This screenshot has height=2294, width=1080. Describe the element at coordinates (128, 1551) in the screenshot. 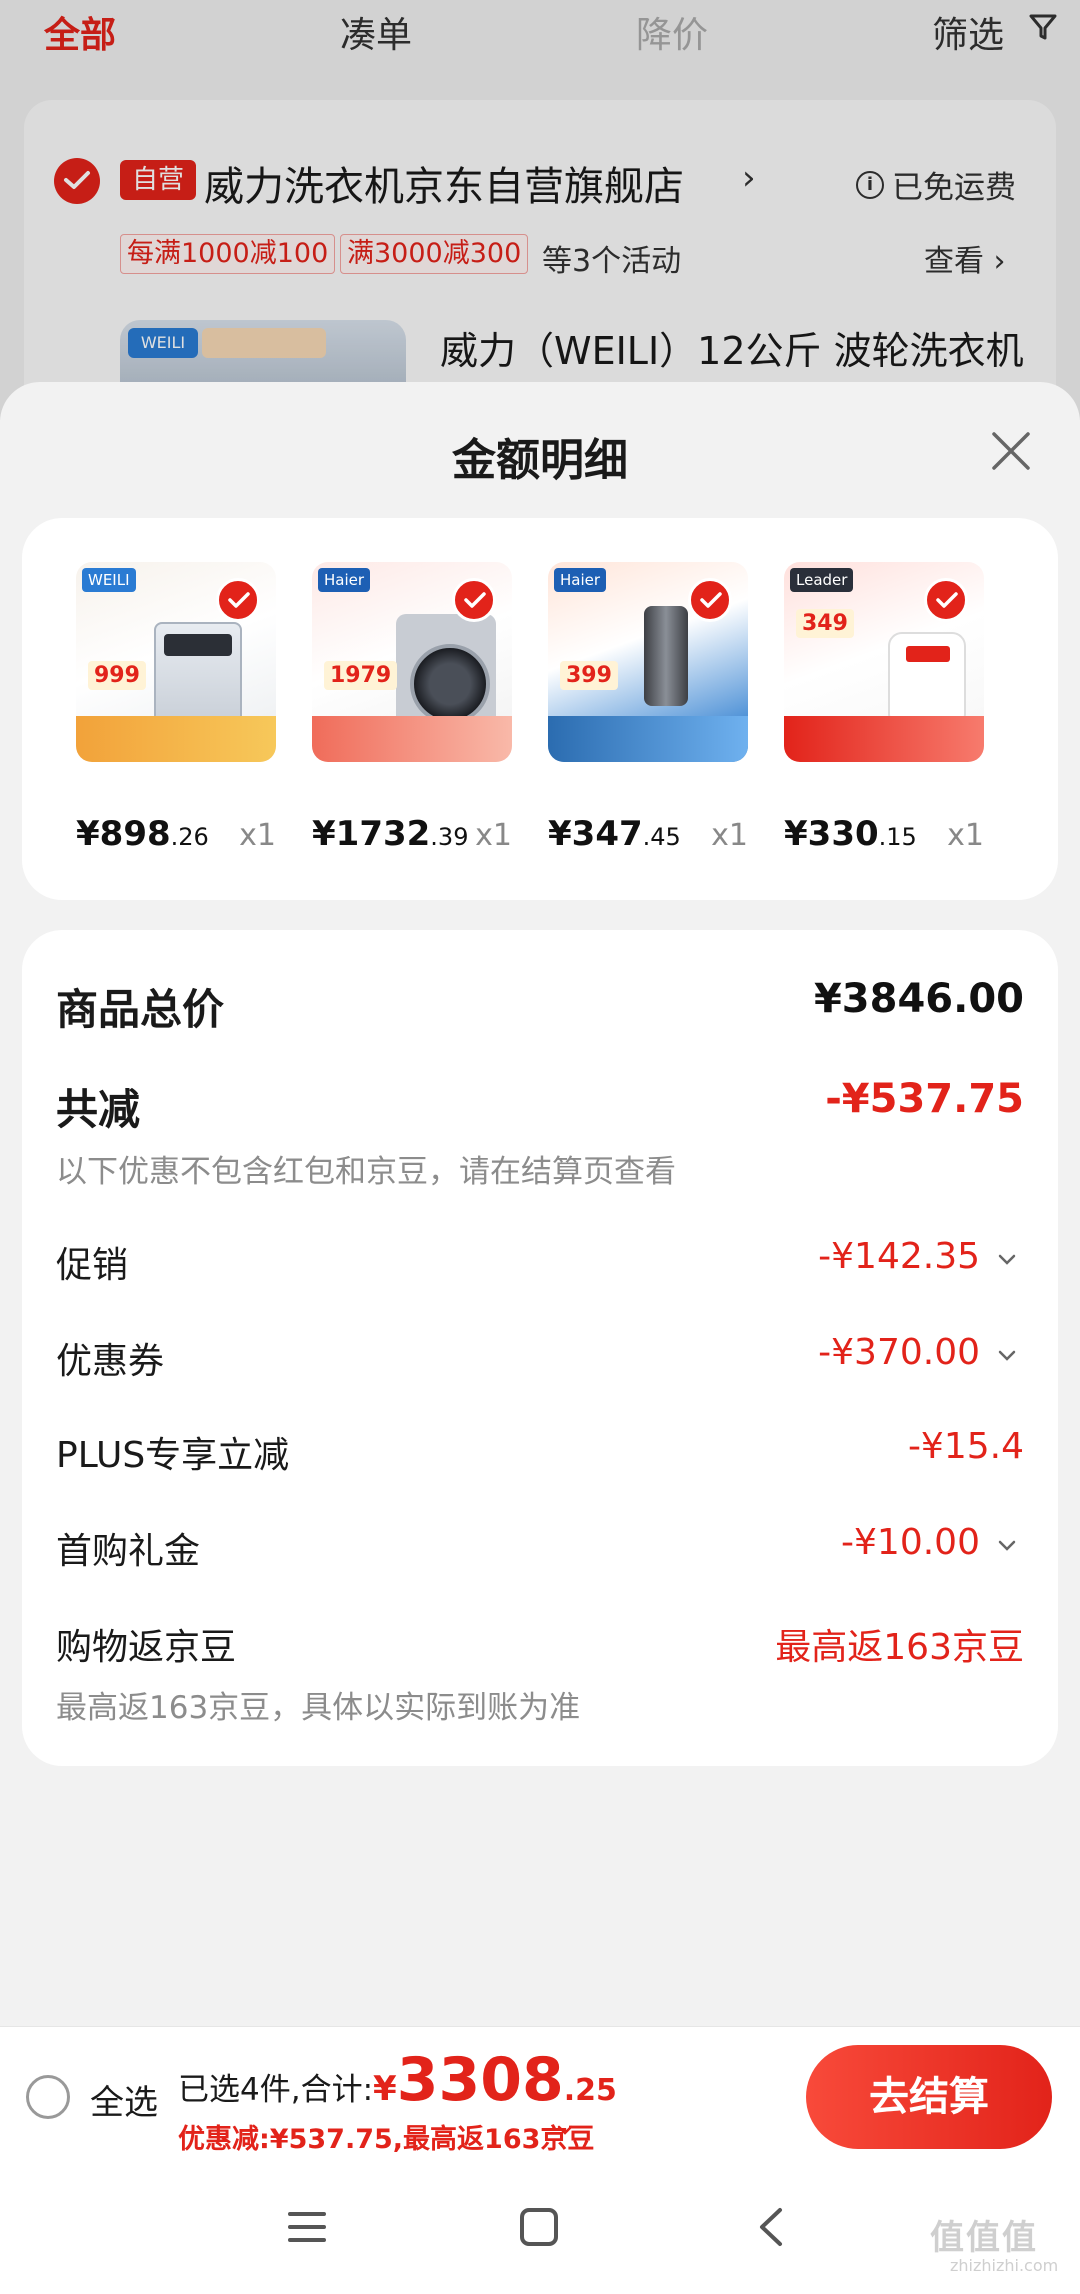

I see `first-gift-label: 首购礼金` at that location.